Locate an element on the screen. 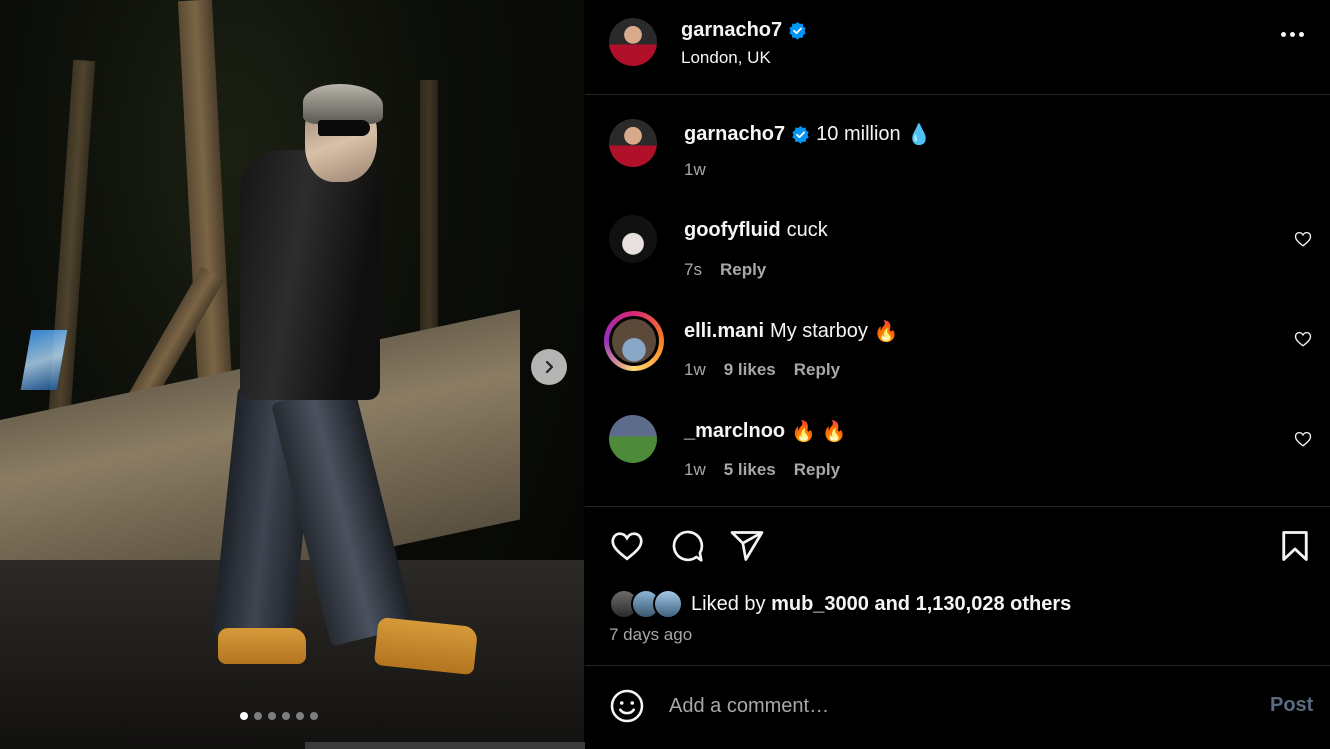 The height and width of the screenshot is (749, 1330). caption-time: 1w is located at coordinates (695, 170).